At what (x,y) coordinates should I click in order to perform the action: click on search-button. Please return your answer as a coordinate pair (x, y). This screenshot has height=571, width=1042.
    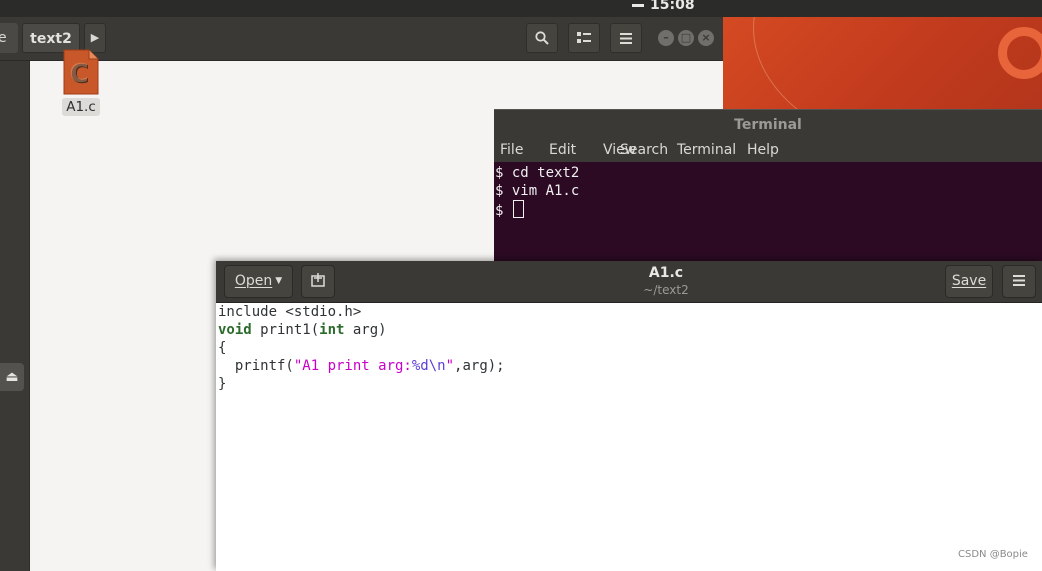
    Looking at the image, I should click on (542, 38).